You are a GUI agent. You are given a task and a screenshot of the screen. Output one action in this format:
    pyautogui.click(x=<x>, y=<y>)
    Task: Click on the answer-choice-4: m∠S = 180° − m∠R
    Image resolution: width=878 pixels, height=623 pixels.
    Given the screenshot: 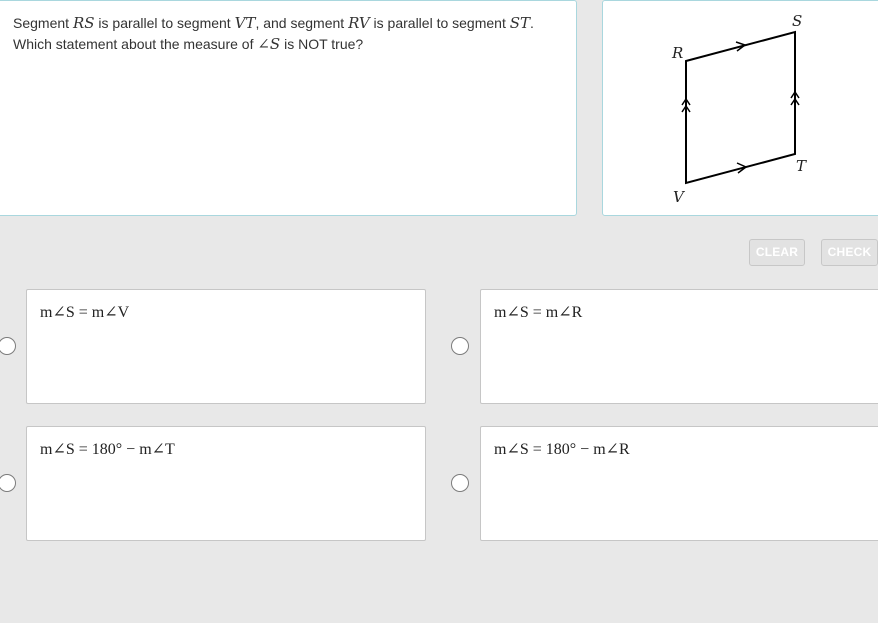 What is the action you would take?
    pyautogui.click(x=679, y=483)
    